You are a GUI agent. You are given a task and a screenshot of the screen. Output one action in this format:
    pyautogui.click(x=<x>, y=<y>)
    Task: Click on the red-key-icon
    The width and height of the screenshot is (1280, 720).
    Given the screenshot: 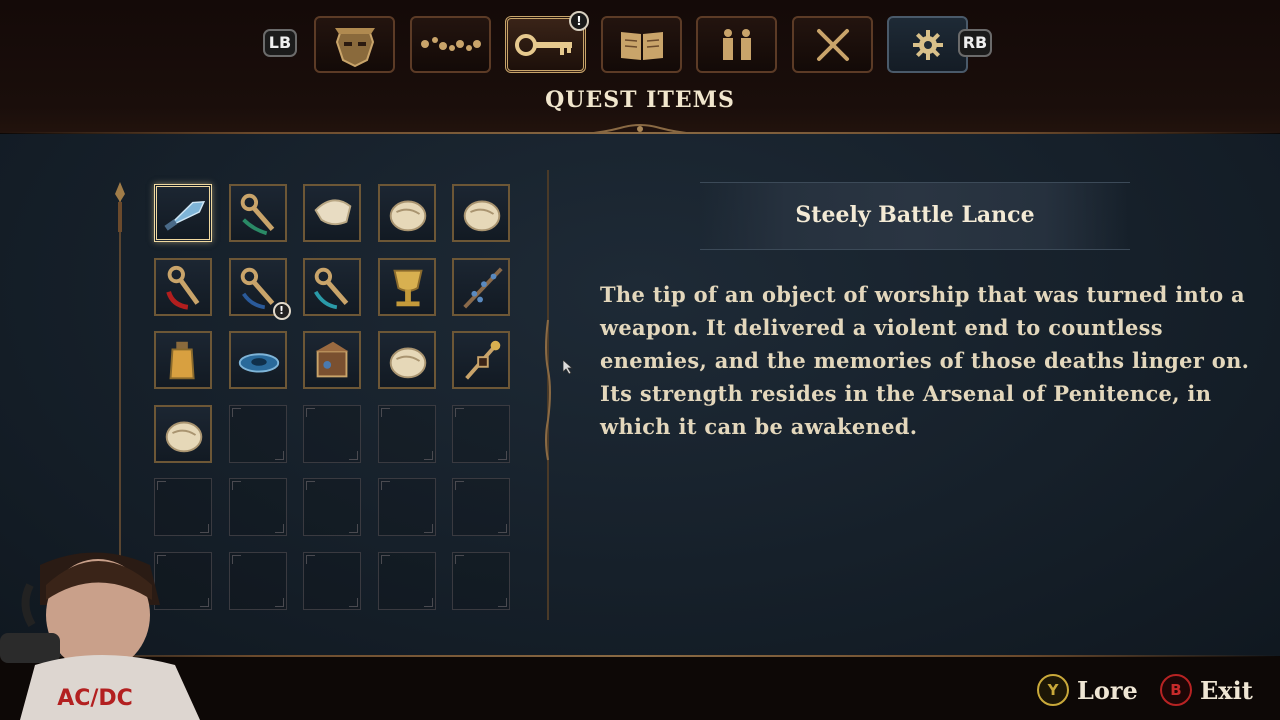 What is the action you would take?
    pyautogui.click(x=183, y=287)
    